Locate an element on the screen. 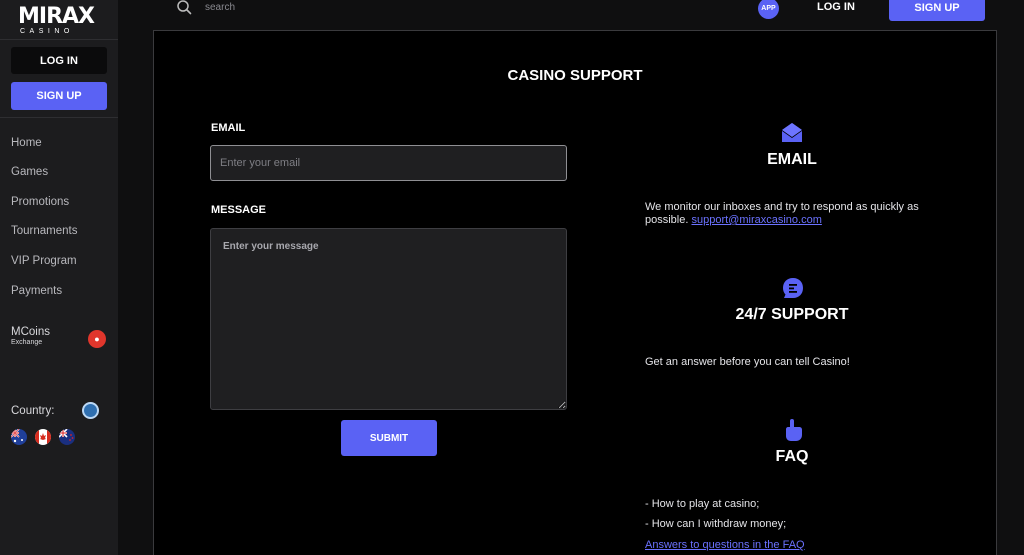  support-heading: 24/7 SUPPORT is located at coordinates (792, 314).